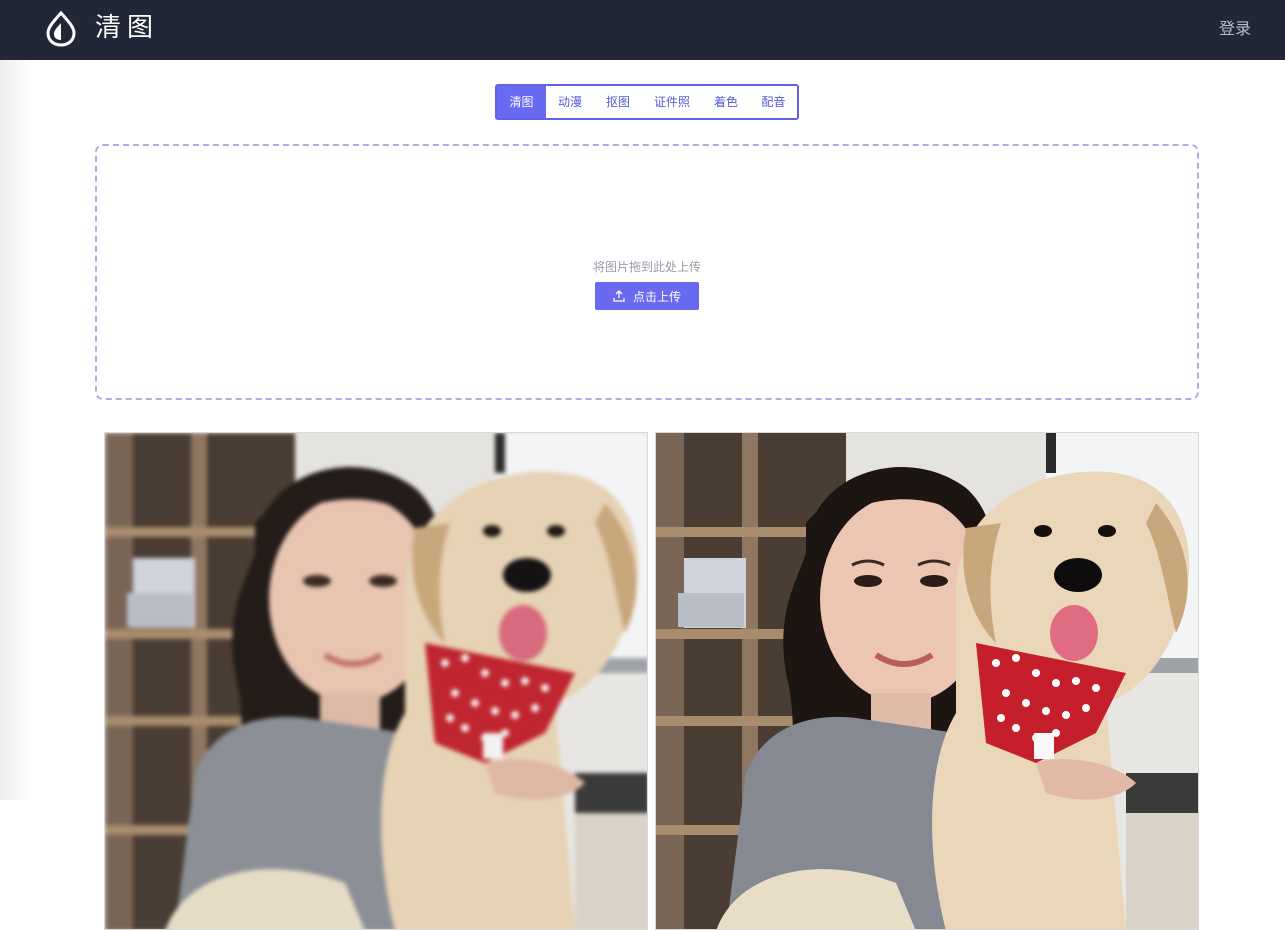 This screenshot has width=1285, height=930. Describe the element at coordinates (570, 102) in the screenshot. I see `tab-anime: 动漫` at that location.